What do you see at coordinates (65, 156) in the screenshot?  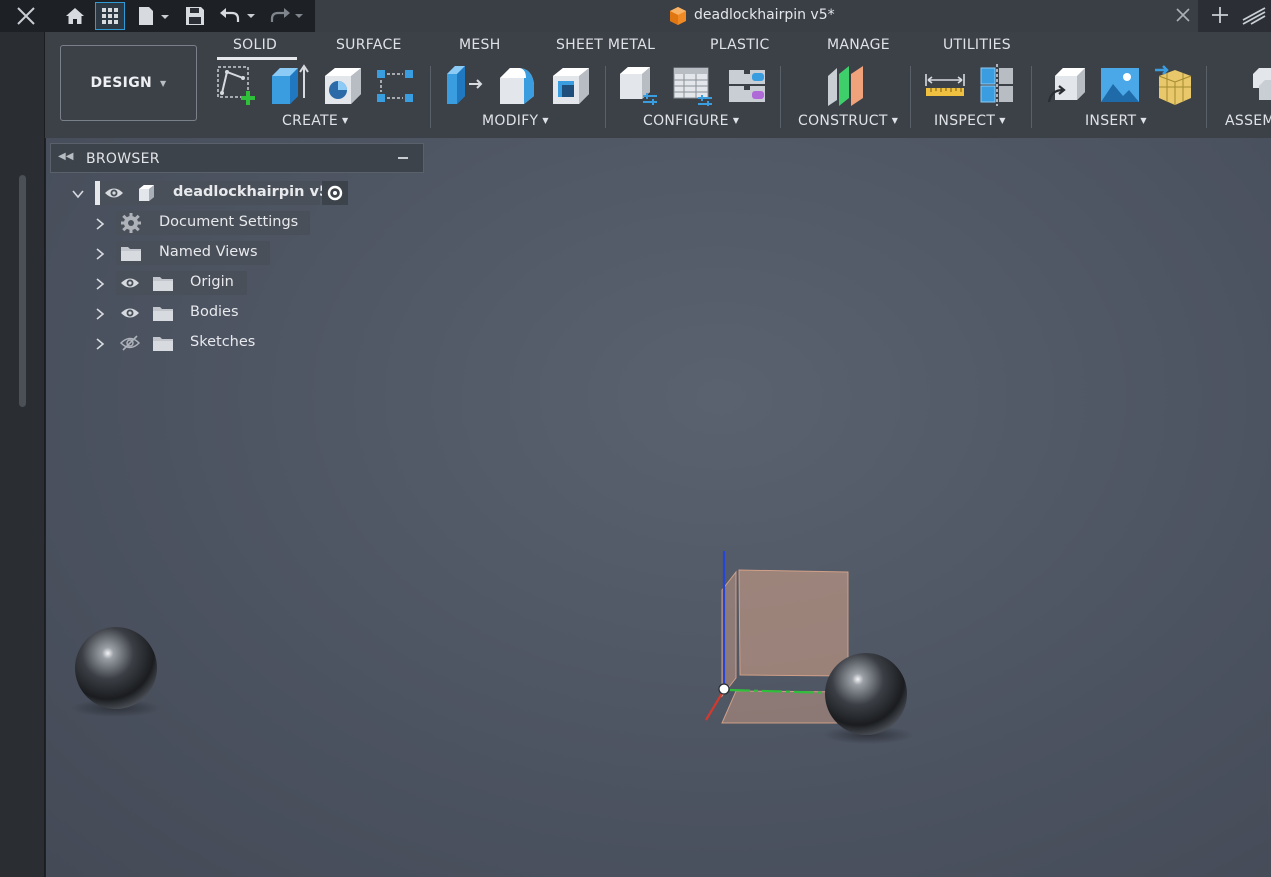 I see `collapse-panel-icon: ◀◀` at bounding box center [65, 156].